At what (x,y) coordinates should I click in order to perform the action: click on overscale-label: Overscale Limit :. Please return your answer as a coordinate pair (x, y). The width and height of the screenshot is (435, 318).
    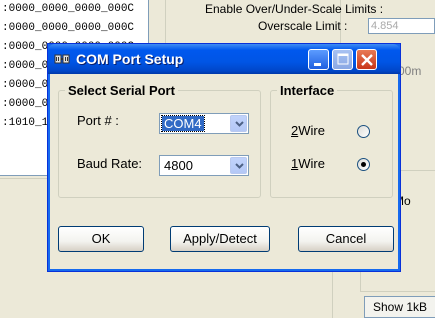
    Looking at the image, I should click on (303, 26).